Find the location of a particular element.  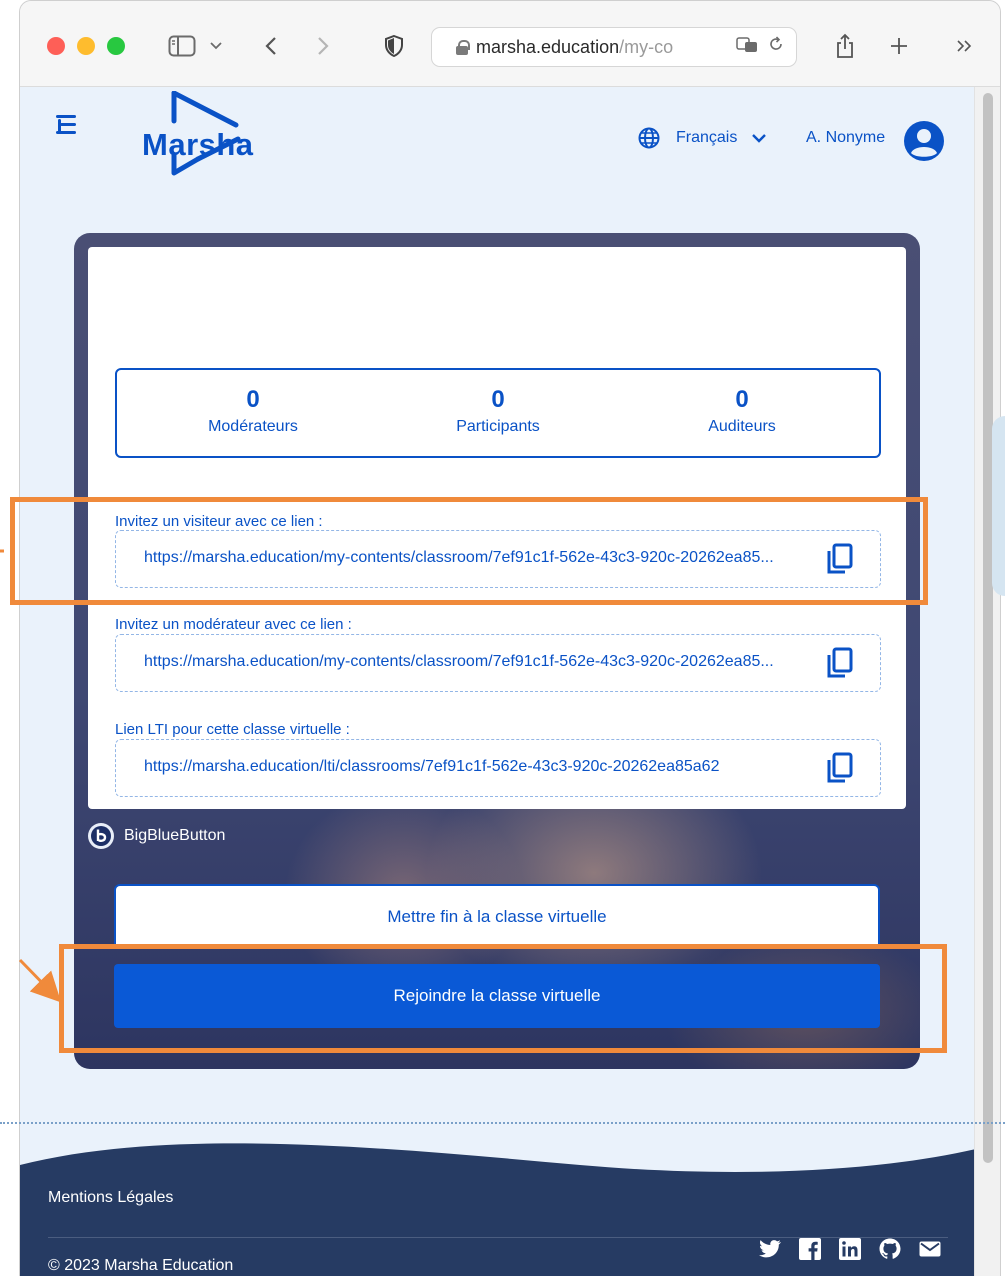

twitter-icon is located at coordinates (770, 1249).